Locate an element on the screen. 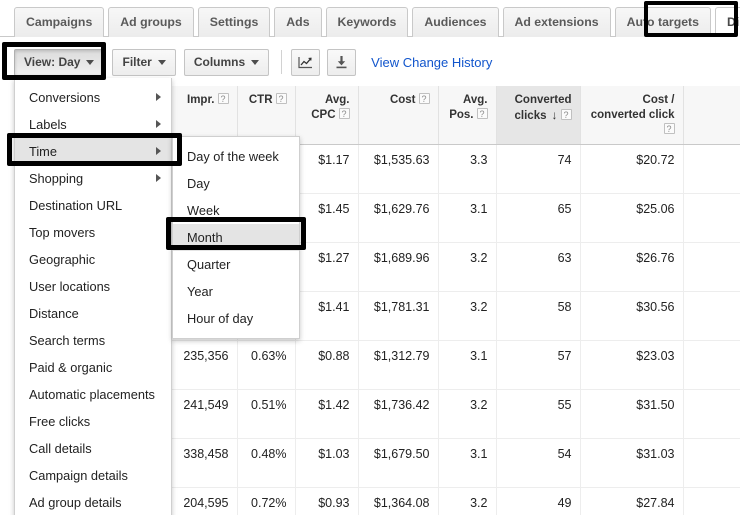 Image resolution: width=740 pixels, height=515 pixels. menu-item-distance: Distance is located at coordinates (93, 313).